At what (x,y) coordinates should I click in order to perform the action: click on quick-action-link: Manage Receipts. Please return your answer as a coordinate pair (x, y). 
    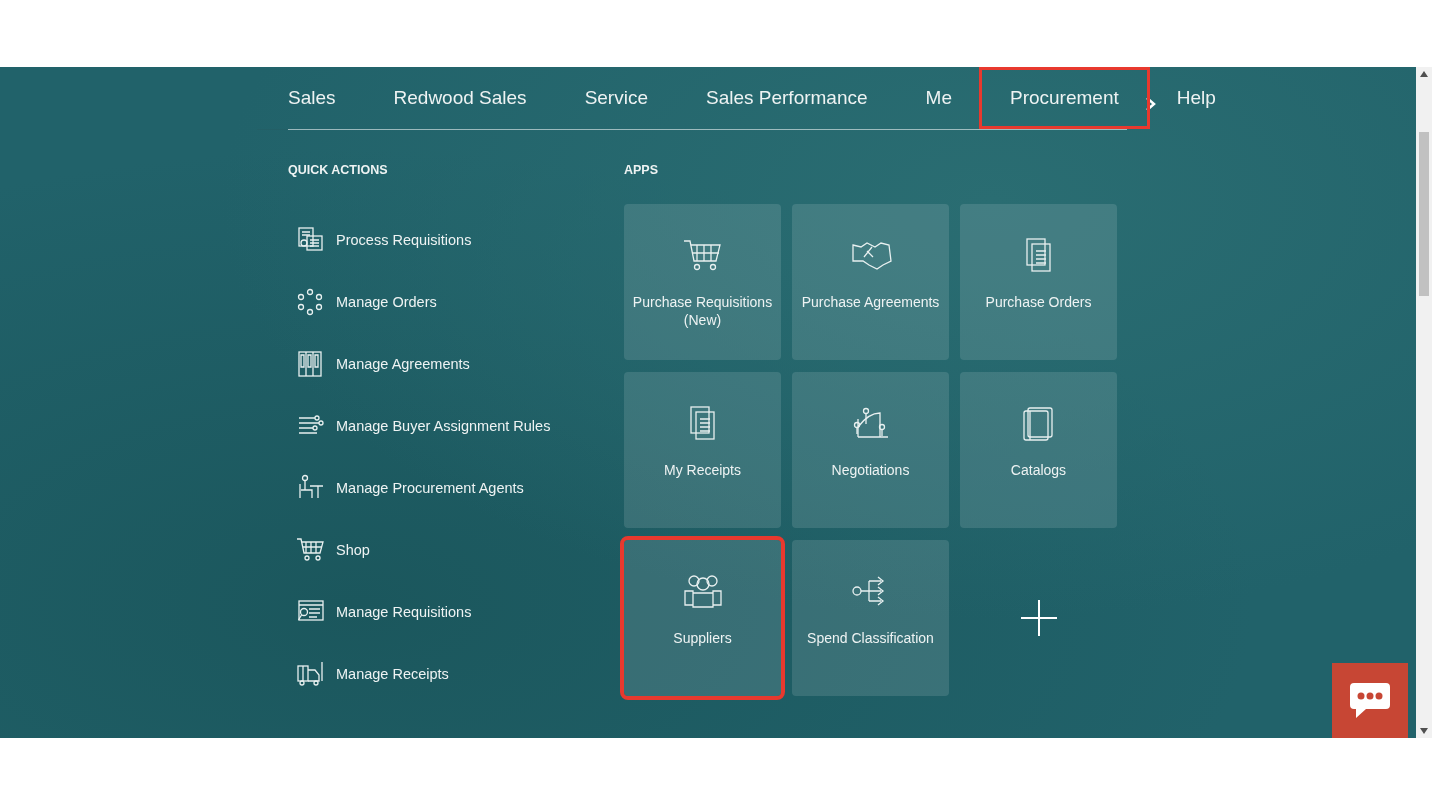
    Looking at the image, I should click on (392, 674).